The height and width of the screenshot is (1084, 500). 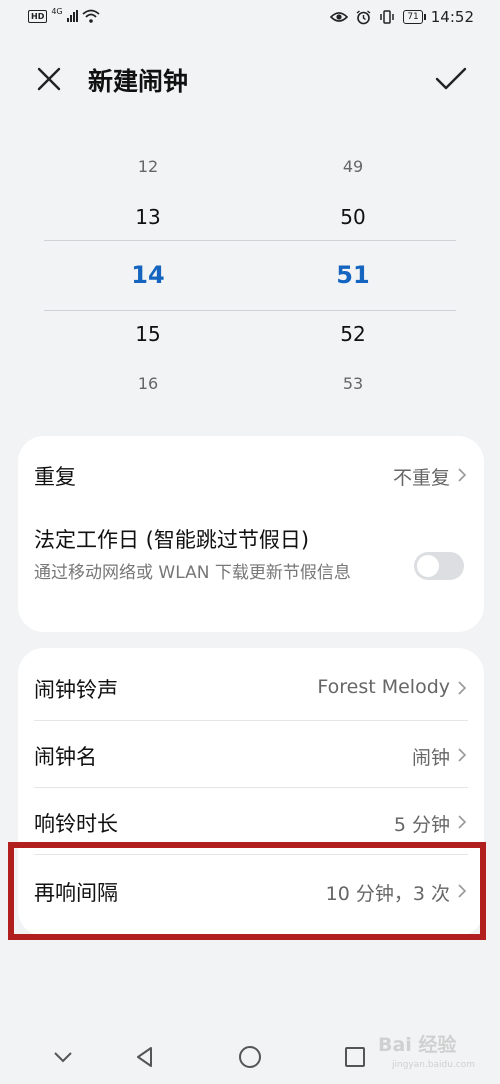 What do you see at coordinates (339, 17) in the screenshot?
I see `eye-icon` at bounding box center [339, 17].